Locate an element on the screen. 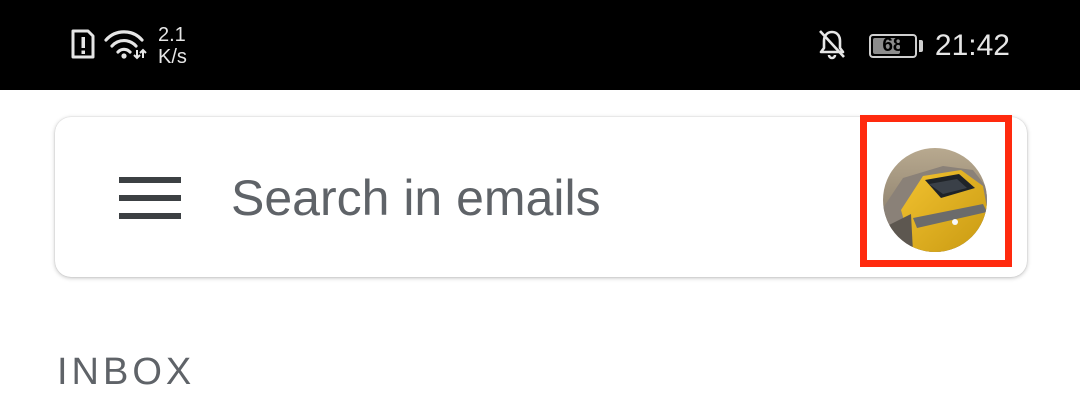 This screenshot has height=414, width=1080. battery-level: 68 is located at coordinates (893, 45).